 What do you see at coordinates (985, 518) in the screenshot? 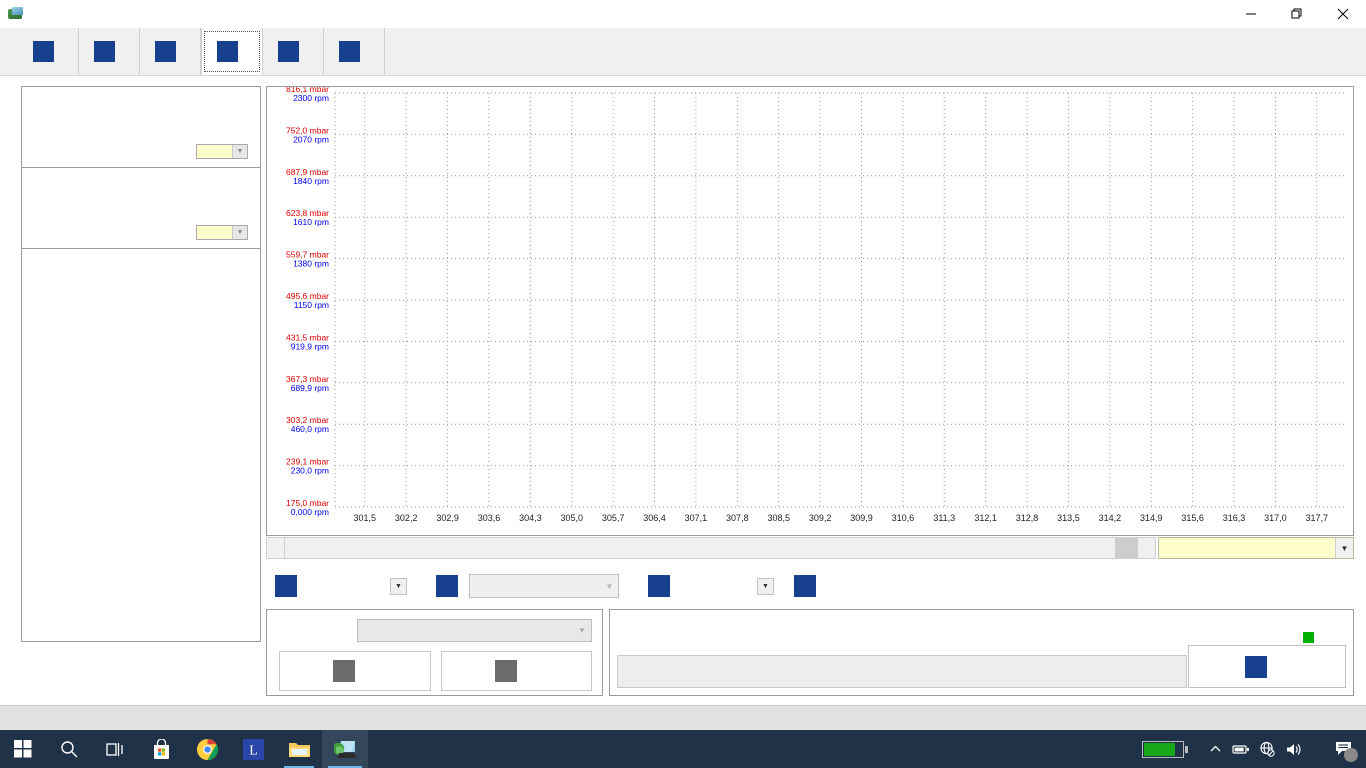
I see `svg-text: 312,1` at bounding box center [985, 518].